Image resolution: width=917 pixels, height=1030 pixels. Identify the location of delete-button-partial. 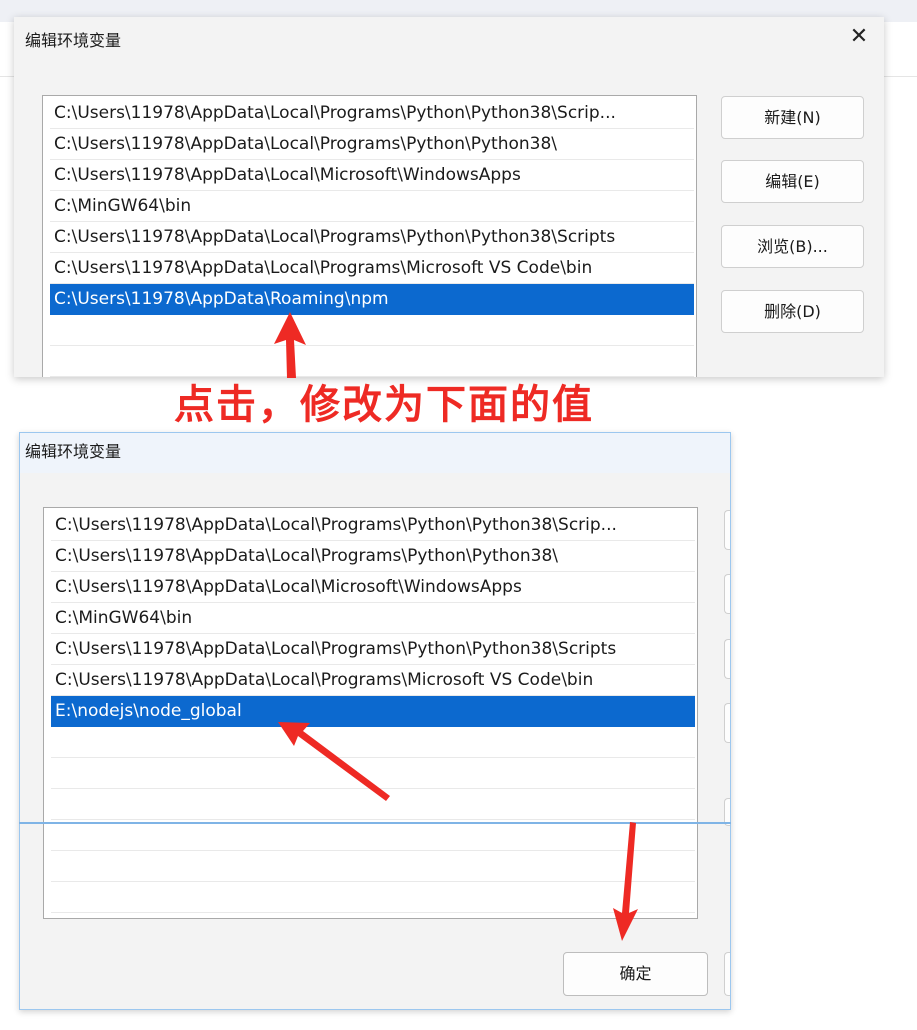
(727, 723).